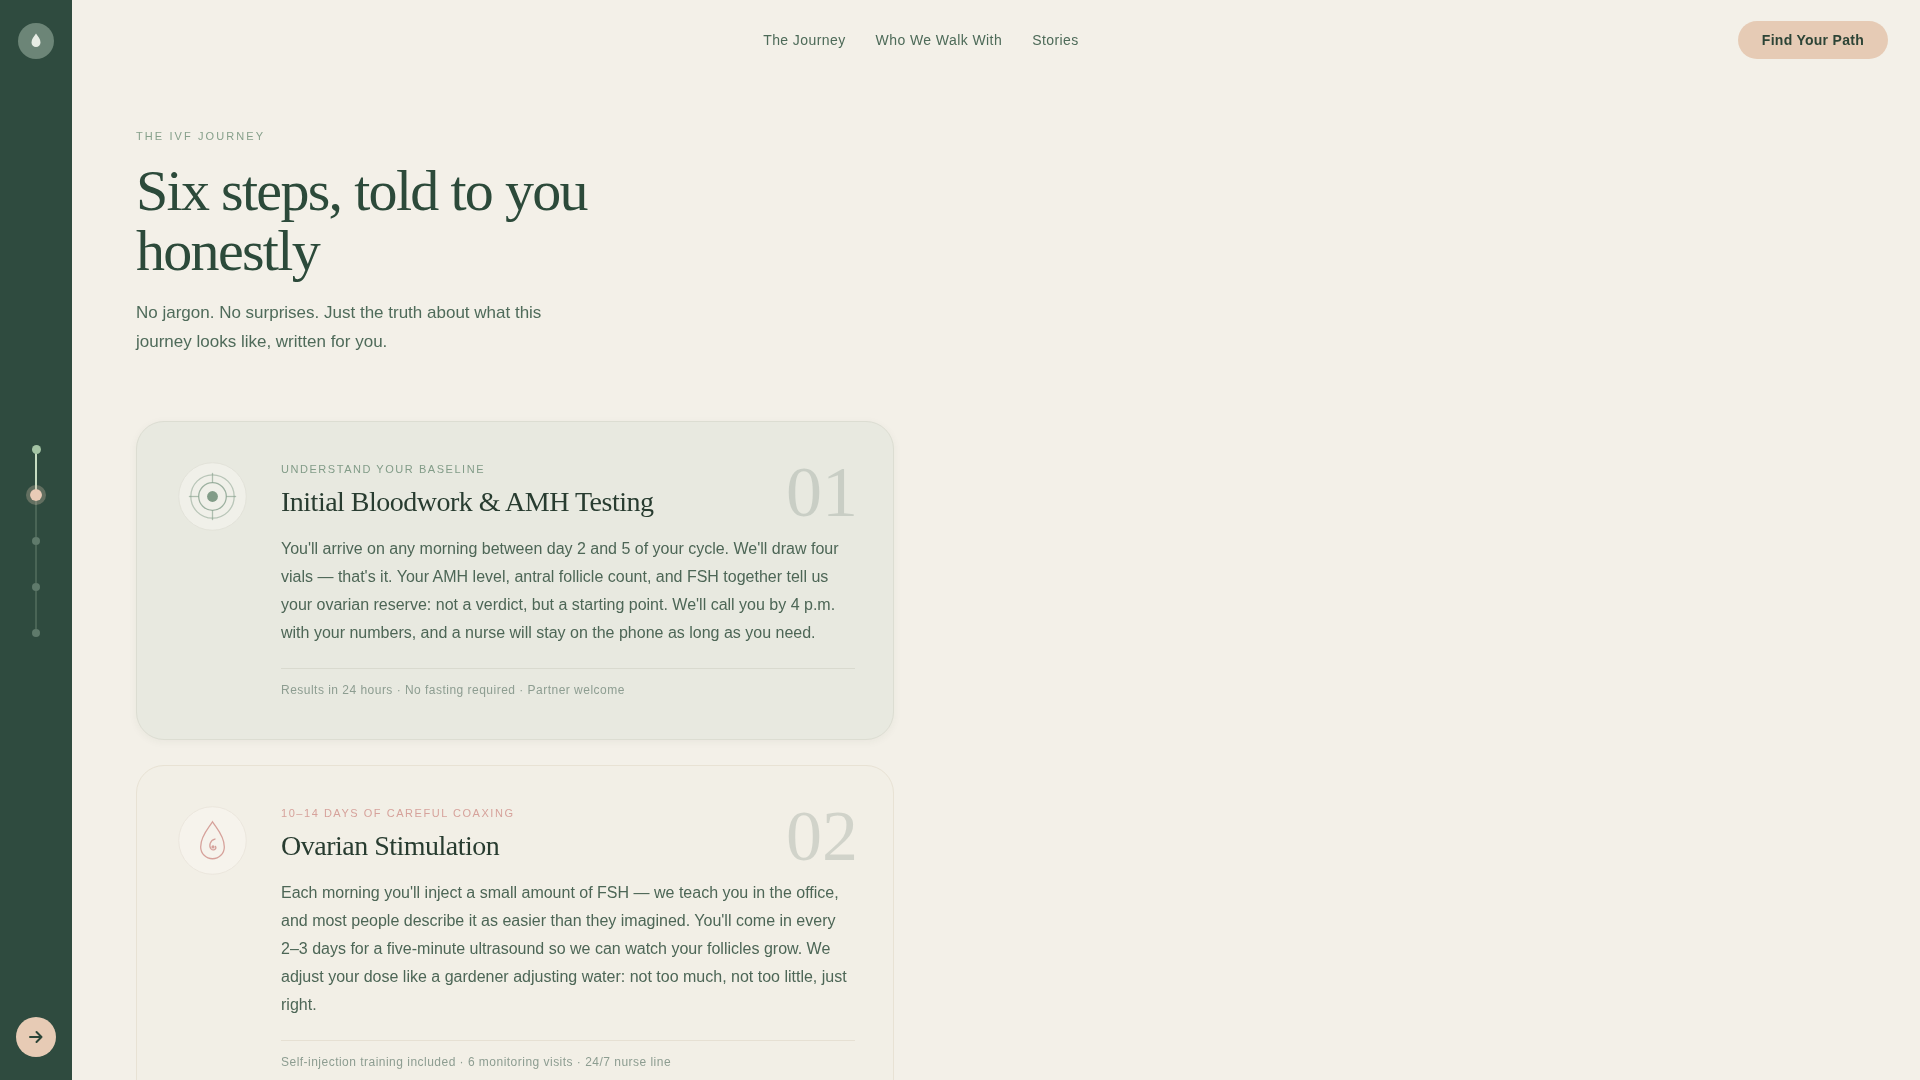 This screenshot has height=1080, width=1920. What do you see at coordinates (560, 591) in the screenshot?
I see `step-description: You'll arrive on any morning between day 2 and 5 of your cycle. We'll draw four vials — that's it. Your AMH level, antral follicle count, and FSH together tell us your ovarian reserve: not a verdict, but a starting point. We'll call you by 4 p.m. with your numbers, and a nurse will stay on the phone as long as you need.` at bounding box center [560, 591].